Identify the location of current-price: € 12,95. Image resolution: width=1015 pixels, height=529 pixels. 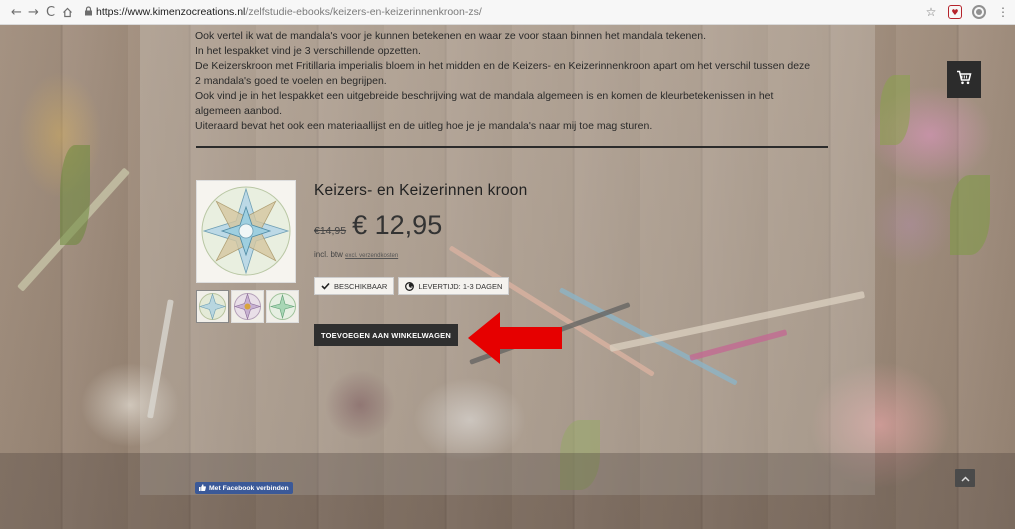
(397, 225).